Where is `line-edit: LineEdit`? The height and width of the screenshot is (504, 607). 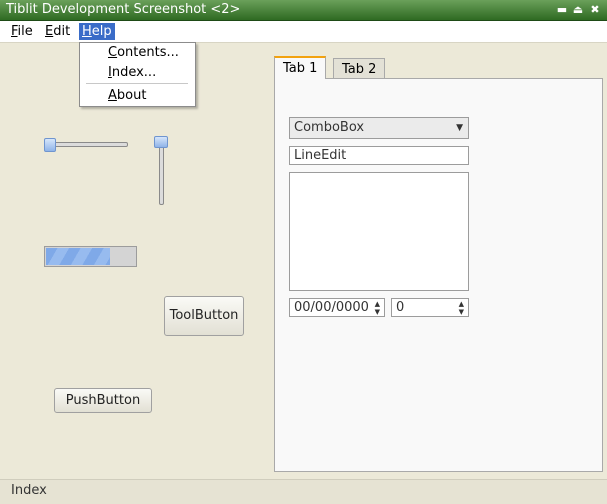 line-edit: LineEdit is located at coordinates (379, 155).